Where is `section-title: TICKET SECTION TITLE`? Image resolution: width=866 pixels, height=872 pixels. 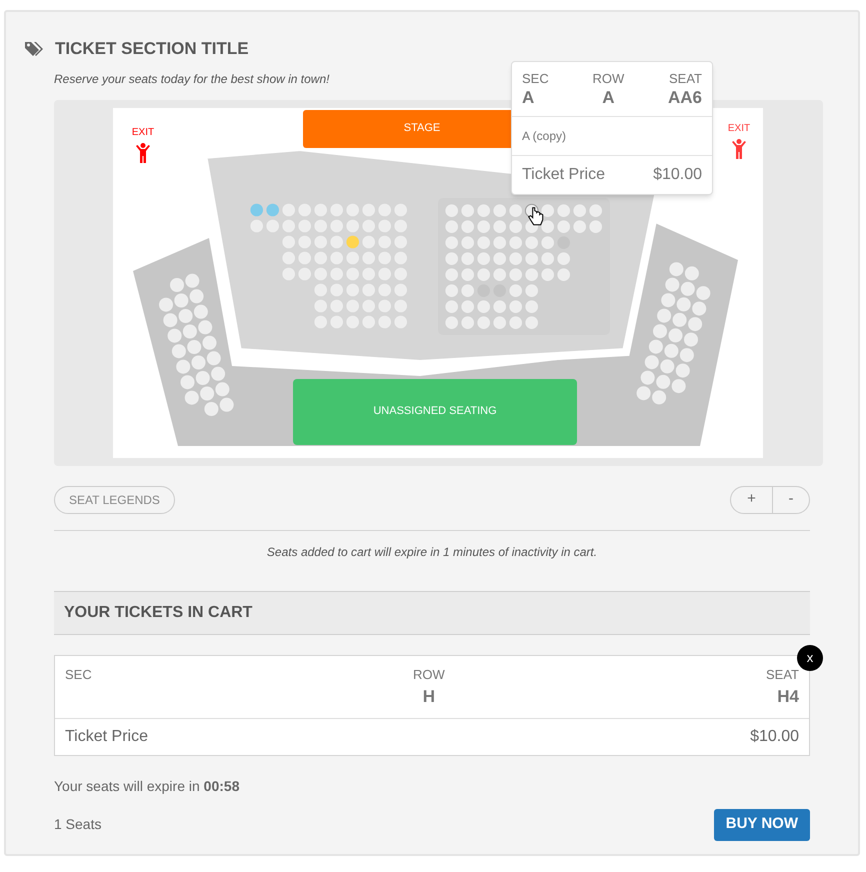 section-title: TICKET SECTION TITLE is located at coordinates (152, 49).